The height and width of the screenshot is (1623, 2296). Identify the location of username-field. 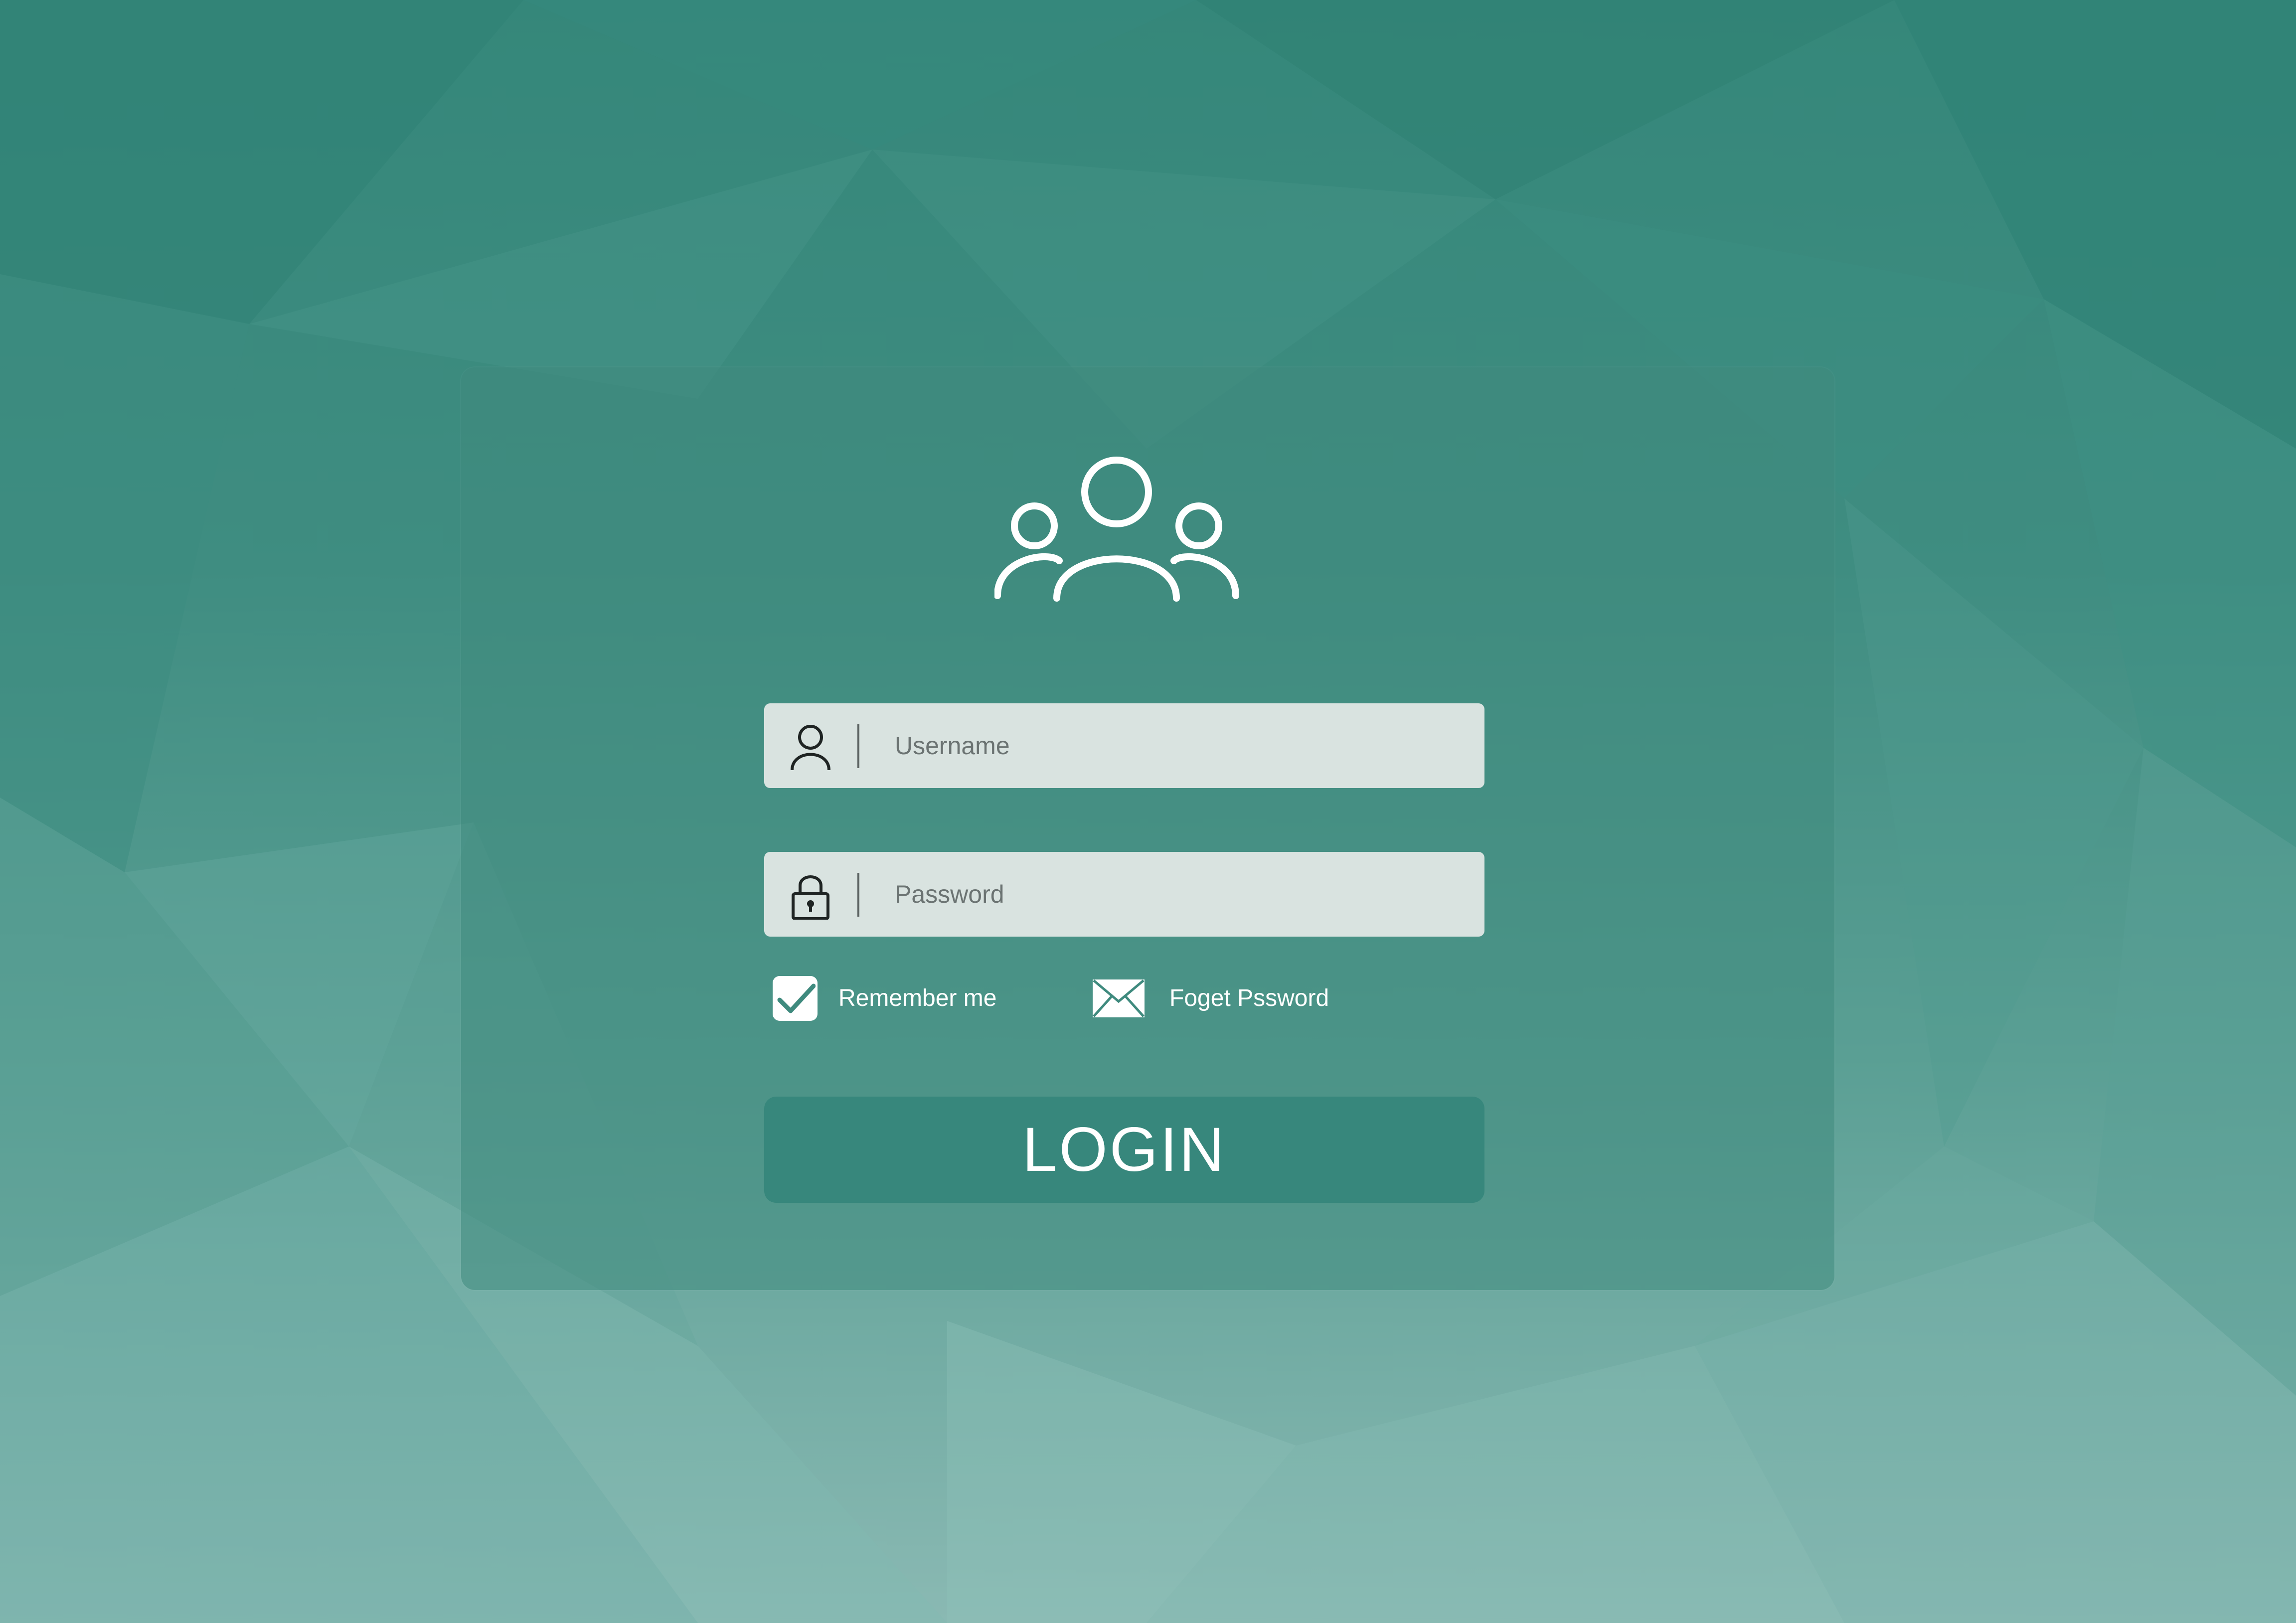
(1124, 745).